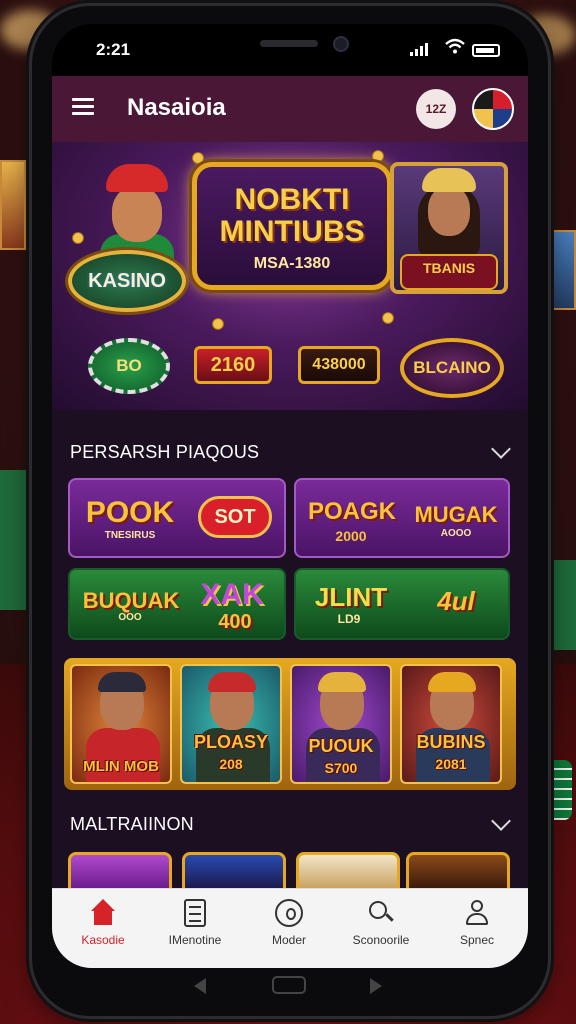 The image size is (576, 1024). I want to click on nav-item-search: Sconoorile, so click(381, 923).